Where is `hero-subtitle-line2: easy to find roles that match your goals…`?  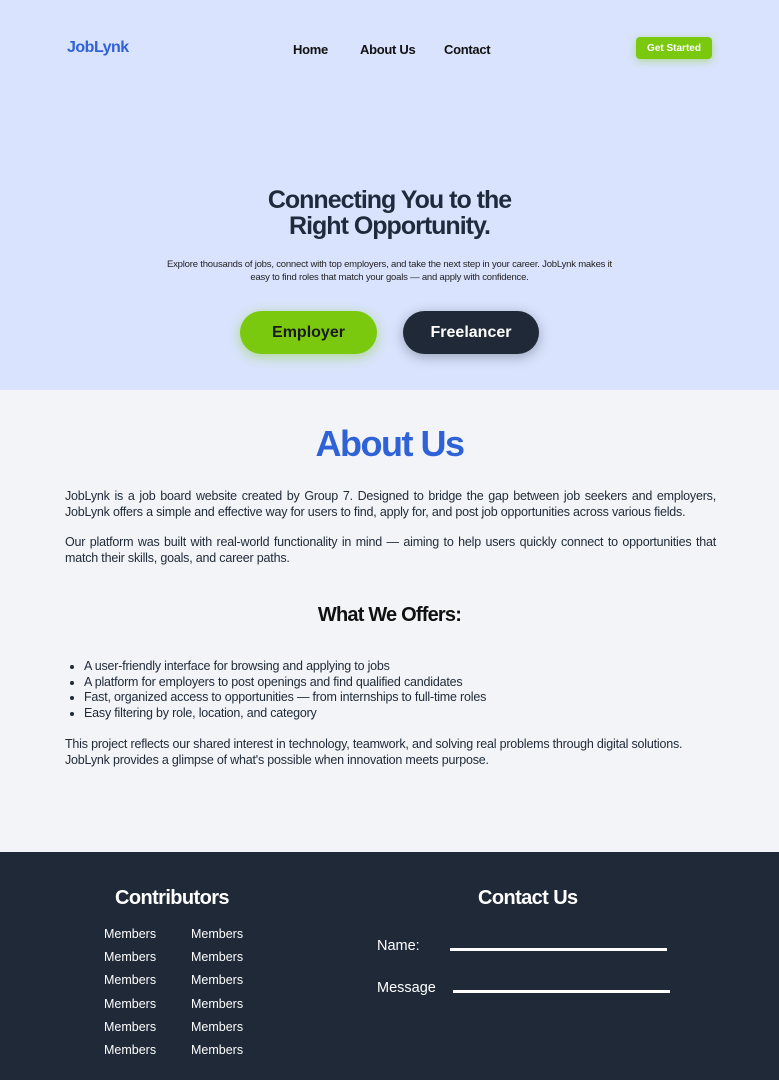 hero-subtitle-line2: easy to find roles that match your goals… is located at coordinates (389, 277).